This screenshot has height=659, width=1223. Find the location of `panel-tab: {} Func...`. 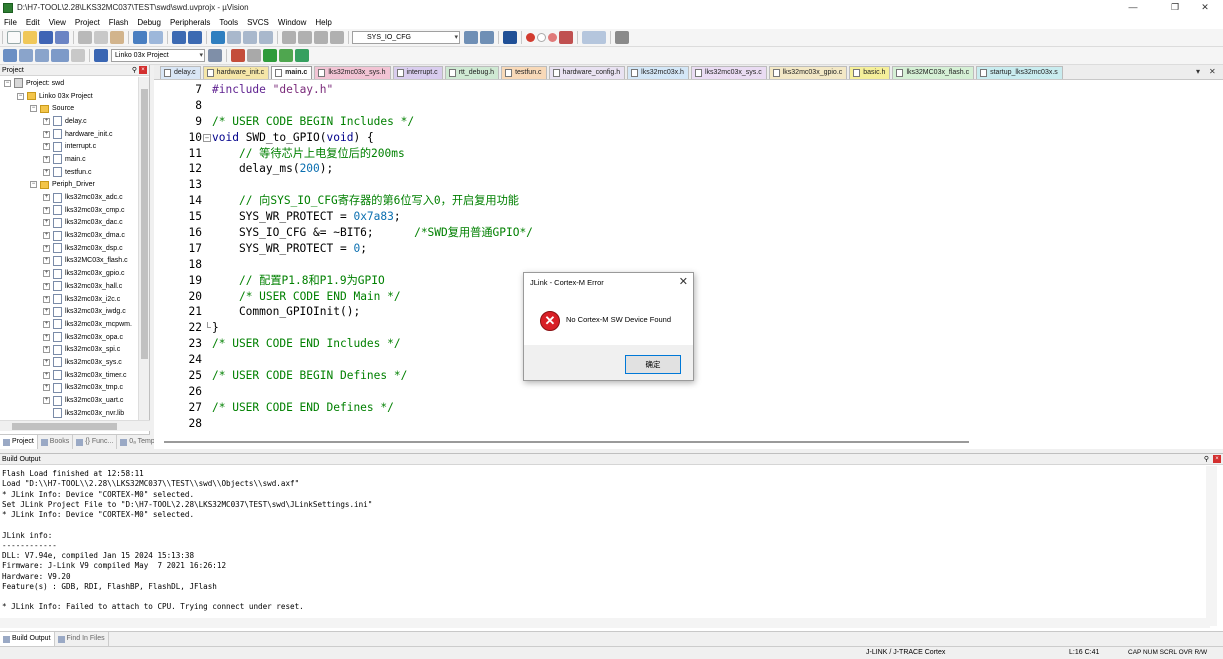

panel-tab: {} Func... is located at coordinates (95, 442).